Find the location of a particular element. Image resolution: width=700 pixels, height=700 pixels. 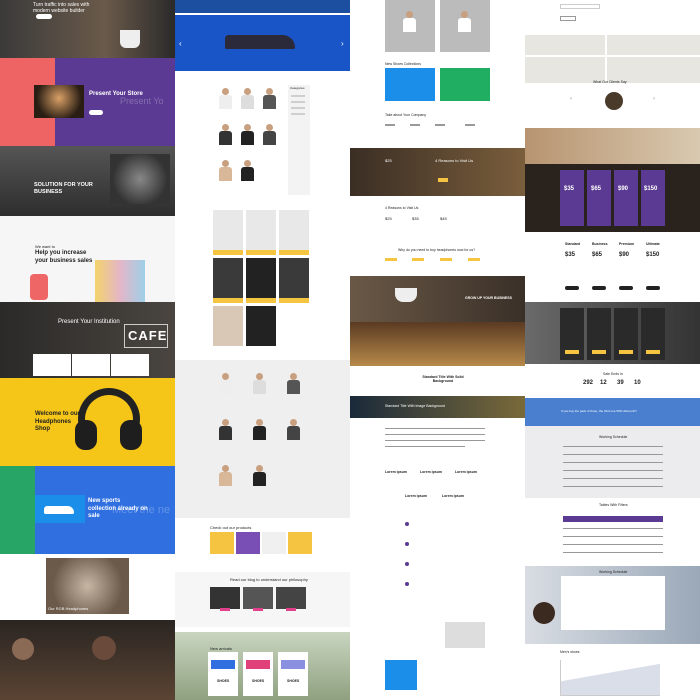

schedule-section: Working Schedule is located at coordinates (612, 462).